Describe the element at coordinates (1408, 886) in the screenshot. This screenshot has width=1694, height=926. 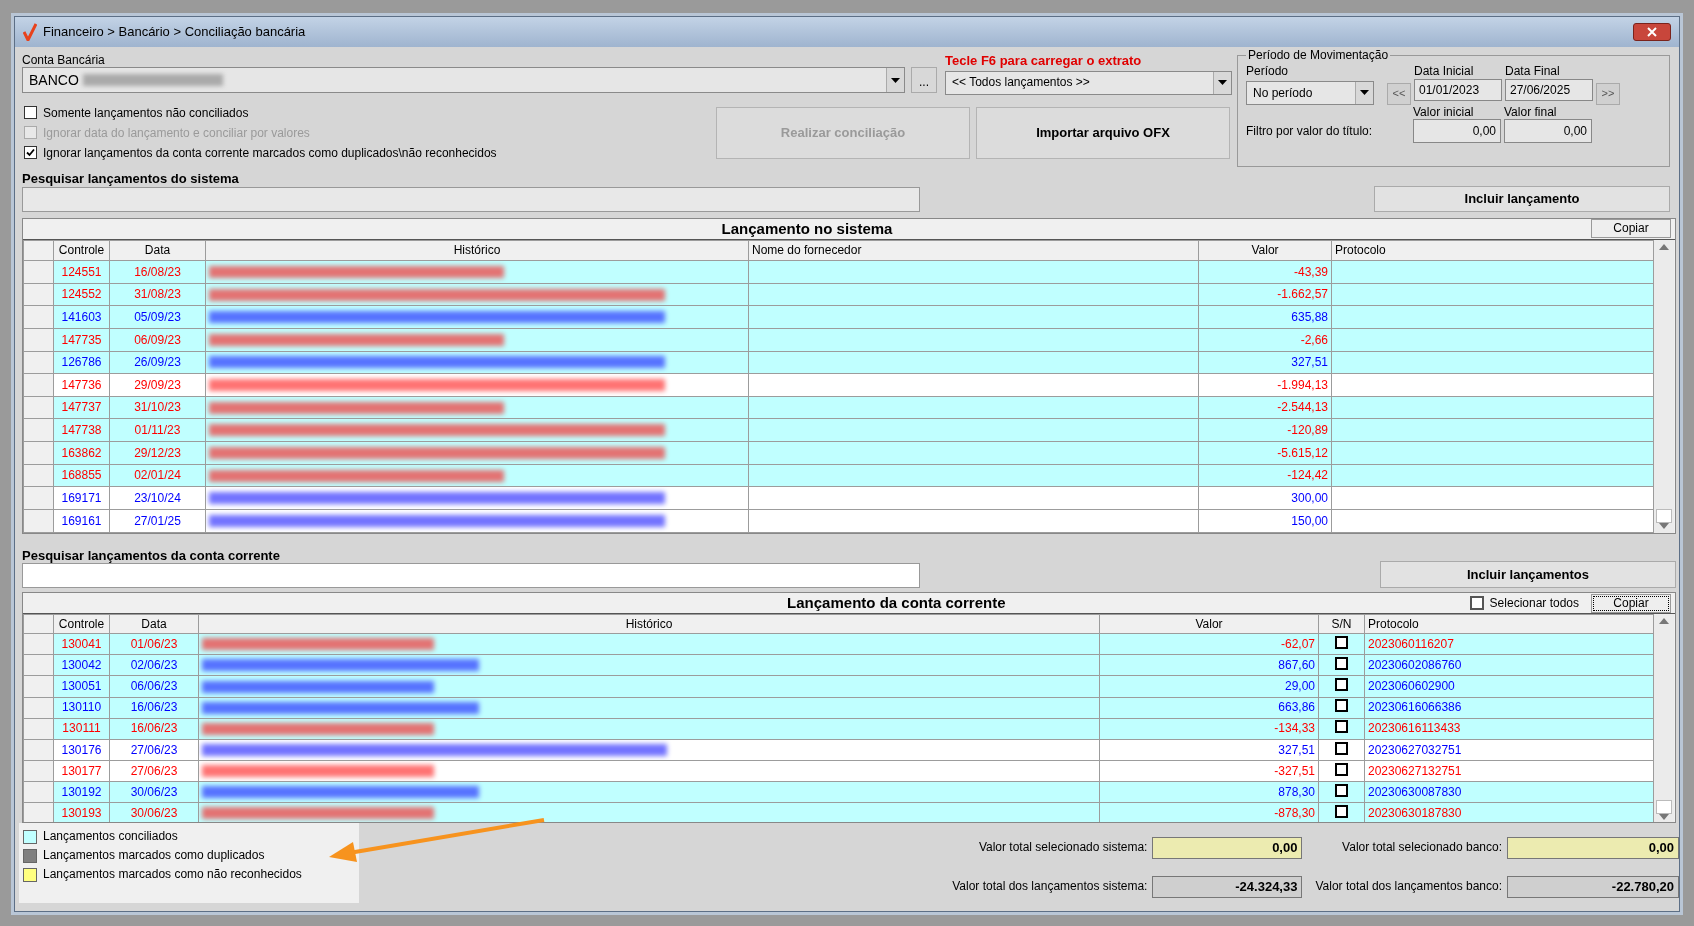
I see `total-label: Valor total dos lançamentos banco:` at that location.